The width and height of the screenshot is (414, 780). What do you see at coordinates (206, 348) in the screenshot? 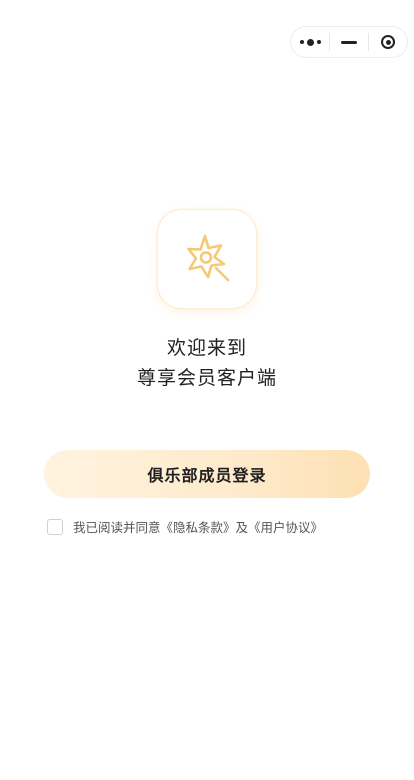
I see `welcome-title: 欢迎来到` at bounding box center [206, 348].